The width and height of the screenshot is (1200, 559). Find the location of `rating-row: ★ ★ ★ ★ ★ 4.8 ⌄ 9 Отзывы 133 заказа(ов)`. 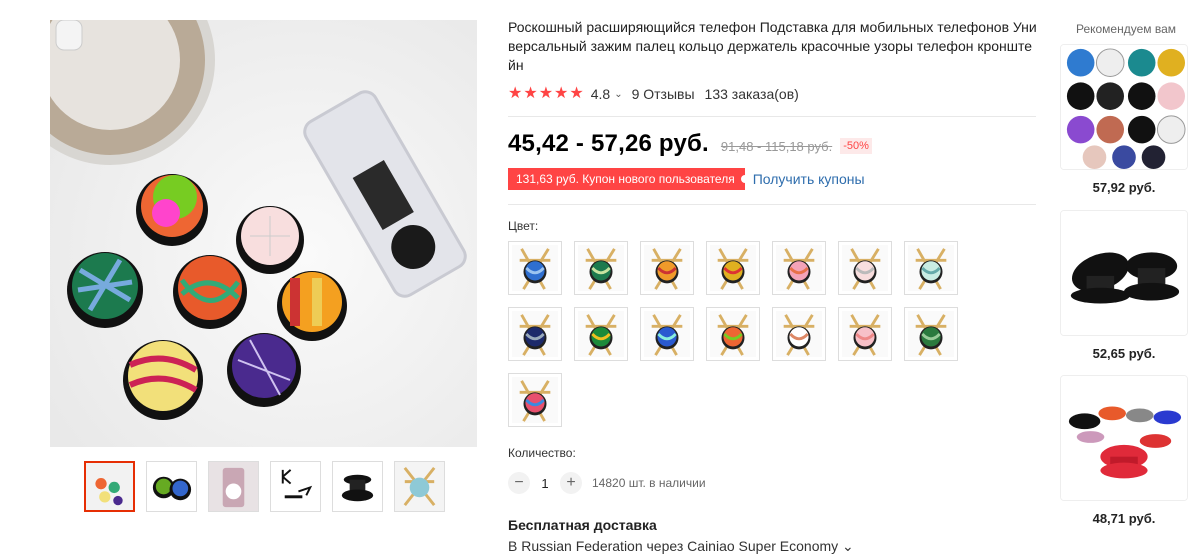

rating-row: ★ ★ ★ ★ ★ 4.8 ⌄ 9 Отзывы 133 заказа(ов) is located at coordinates (773, 94).